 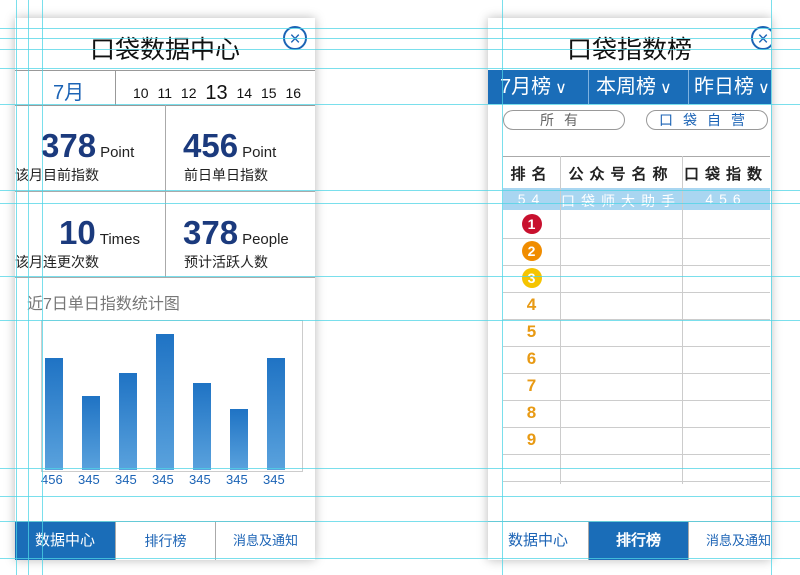 What do you see at coordinates (164, 93) in the screenshot?
I see `day-item: 11` at bounding box center [164, 93].